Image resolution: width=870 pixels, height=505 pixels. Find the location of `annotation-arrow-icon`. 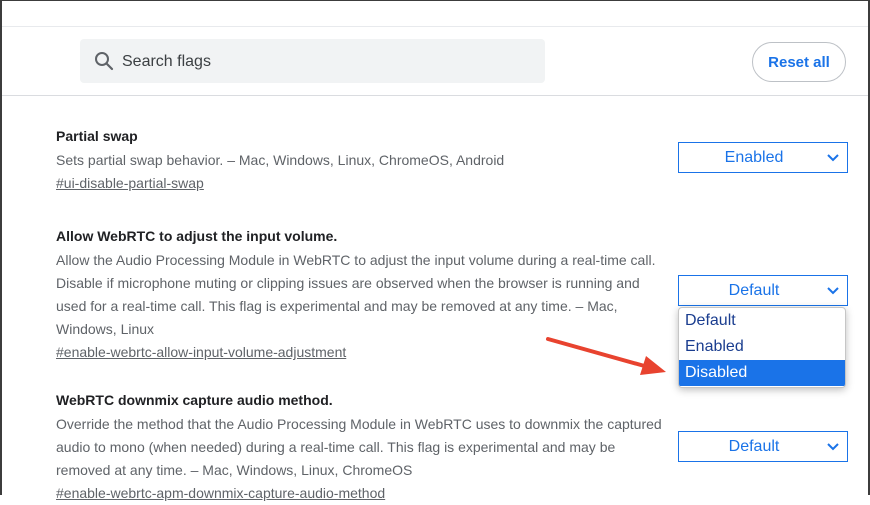

annotation-arrow-icon is located at coordinates (606, 356).